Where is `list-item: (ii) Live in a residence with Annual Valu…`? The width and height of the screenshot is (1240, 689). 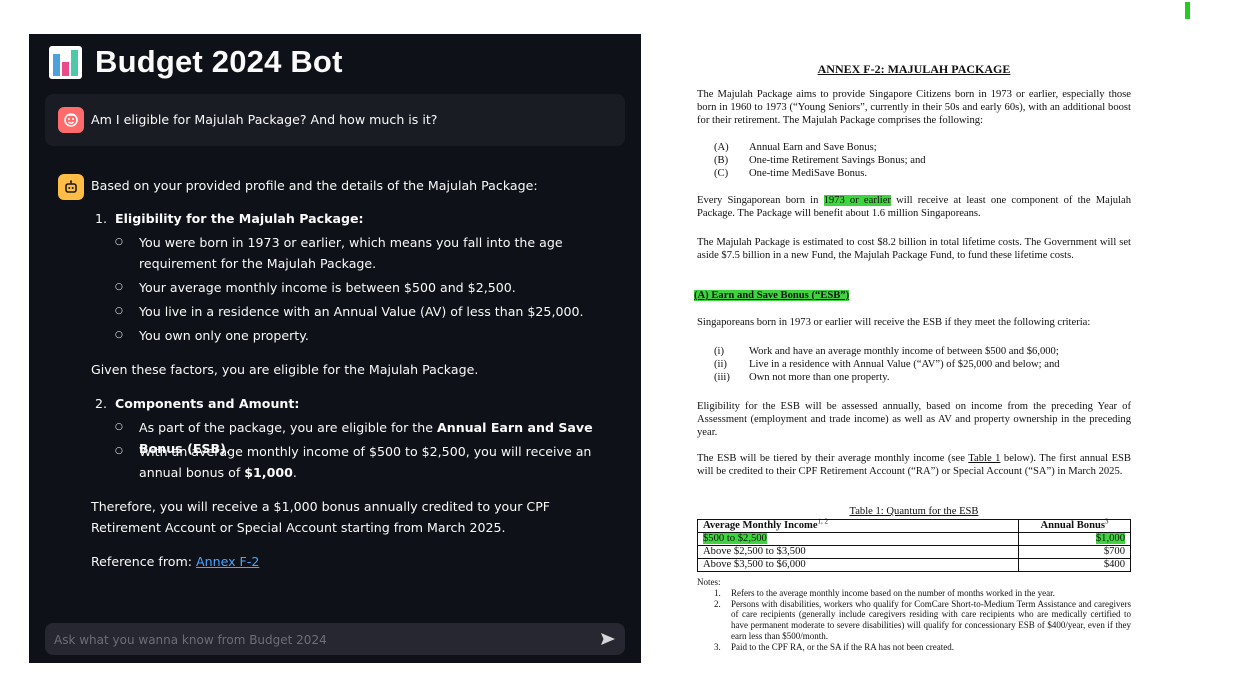
list-item: (ii) Live in a residence with Annual Valu… is located at coordinates (887, 364).